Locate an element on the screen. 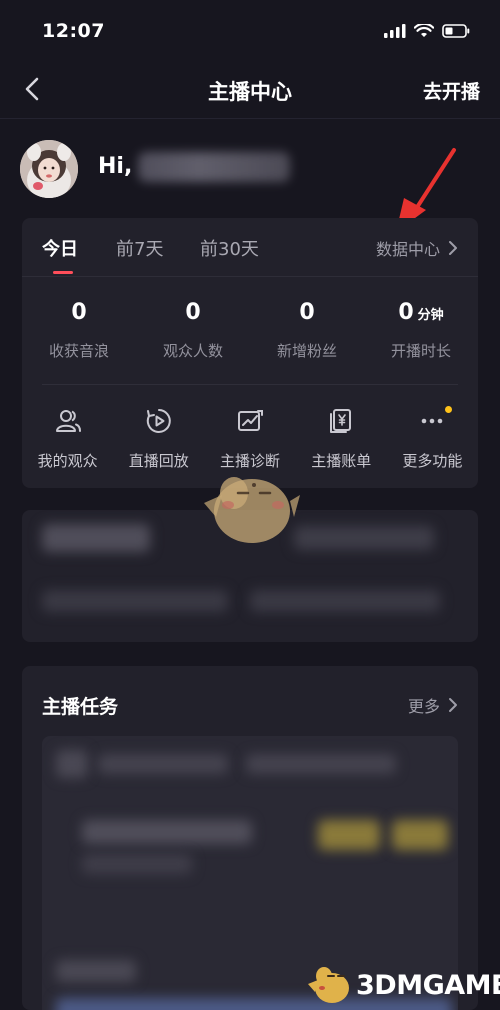 Image resolution: width=500 pixels, height=1010 pixels. notification-dot is located at coordinates (449, 409).